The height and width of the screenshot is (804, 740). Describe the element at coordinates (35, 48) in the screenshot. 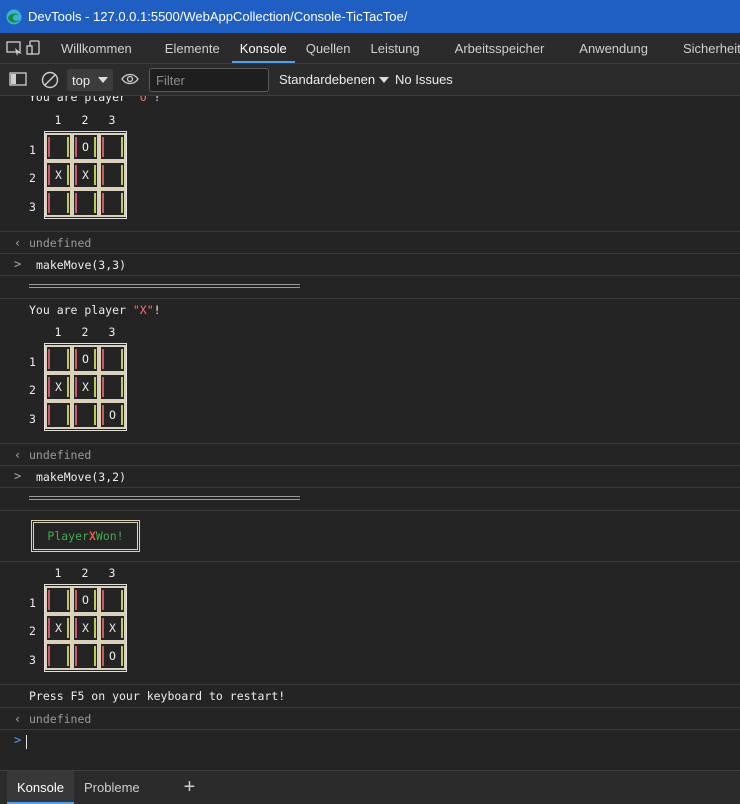

I see `device-emulation-icon` at that location.